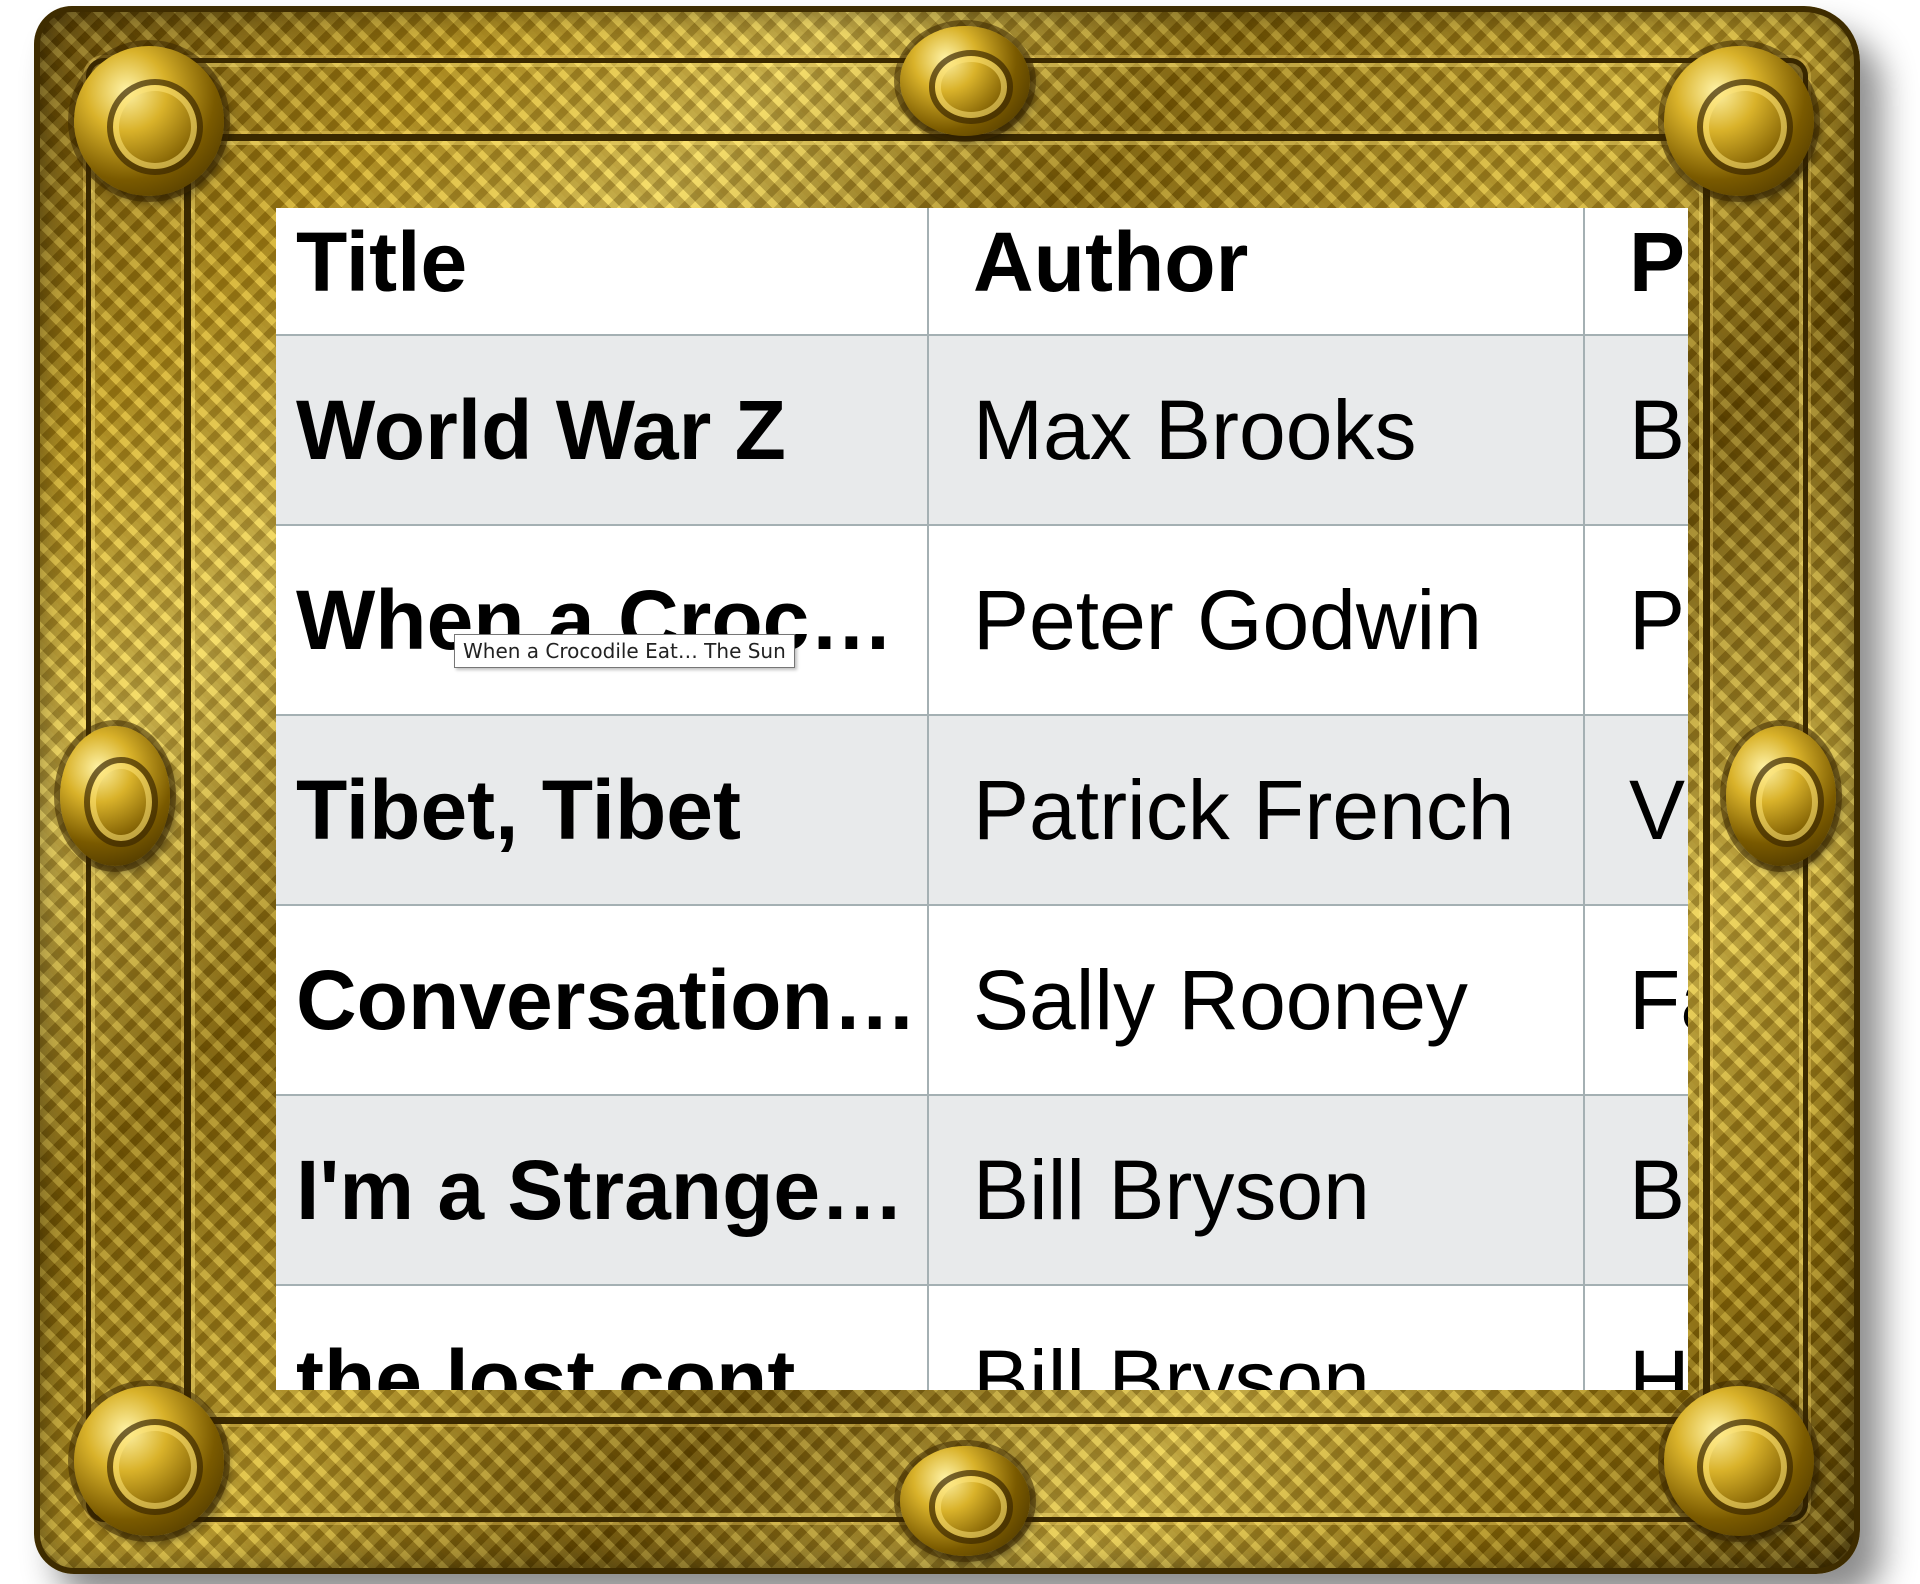  What do you see at coordinates (1636, 810) in the screenshot?
I see `publisher-cell: V` at bounding box center [1636, 810].